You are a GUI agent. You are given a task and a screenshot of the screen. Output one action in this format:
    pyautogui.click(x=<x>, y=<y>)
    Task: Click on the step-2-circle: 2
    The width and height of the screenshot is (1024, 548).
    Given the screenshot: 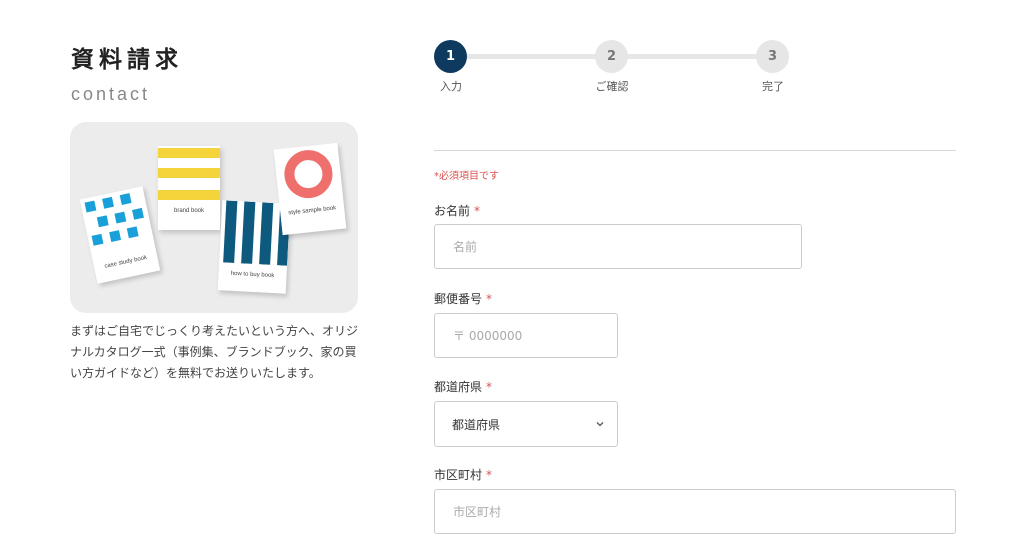 What is the action you would take?
    pyautogui.click(x=611, y=56)
    